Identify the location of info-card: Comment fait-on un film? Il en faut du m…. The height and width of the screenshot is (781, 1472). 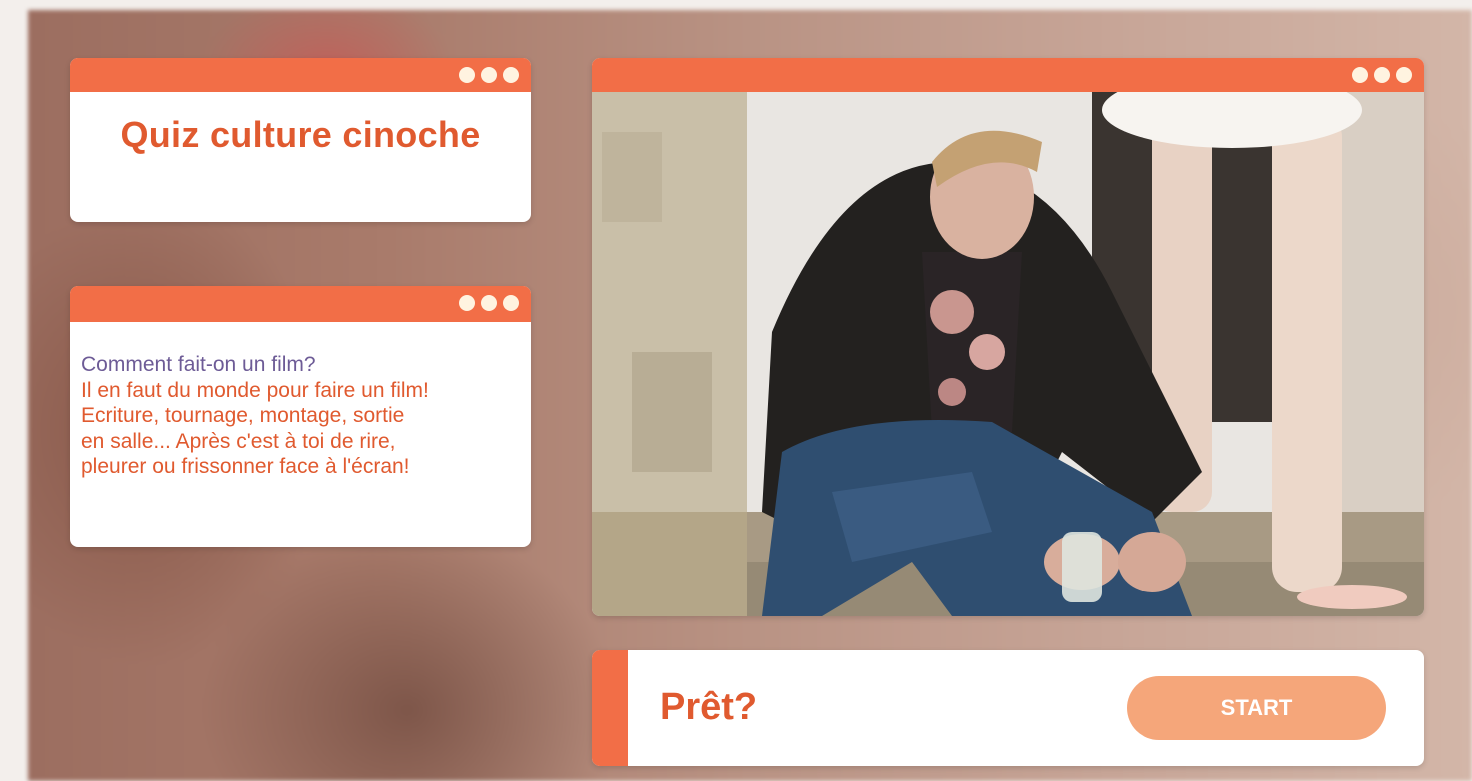
(300, 416).